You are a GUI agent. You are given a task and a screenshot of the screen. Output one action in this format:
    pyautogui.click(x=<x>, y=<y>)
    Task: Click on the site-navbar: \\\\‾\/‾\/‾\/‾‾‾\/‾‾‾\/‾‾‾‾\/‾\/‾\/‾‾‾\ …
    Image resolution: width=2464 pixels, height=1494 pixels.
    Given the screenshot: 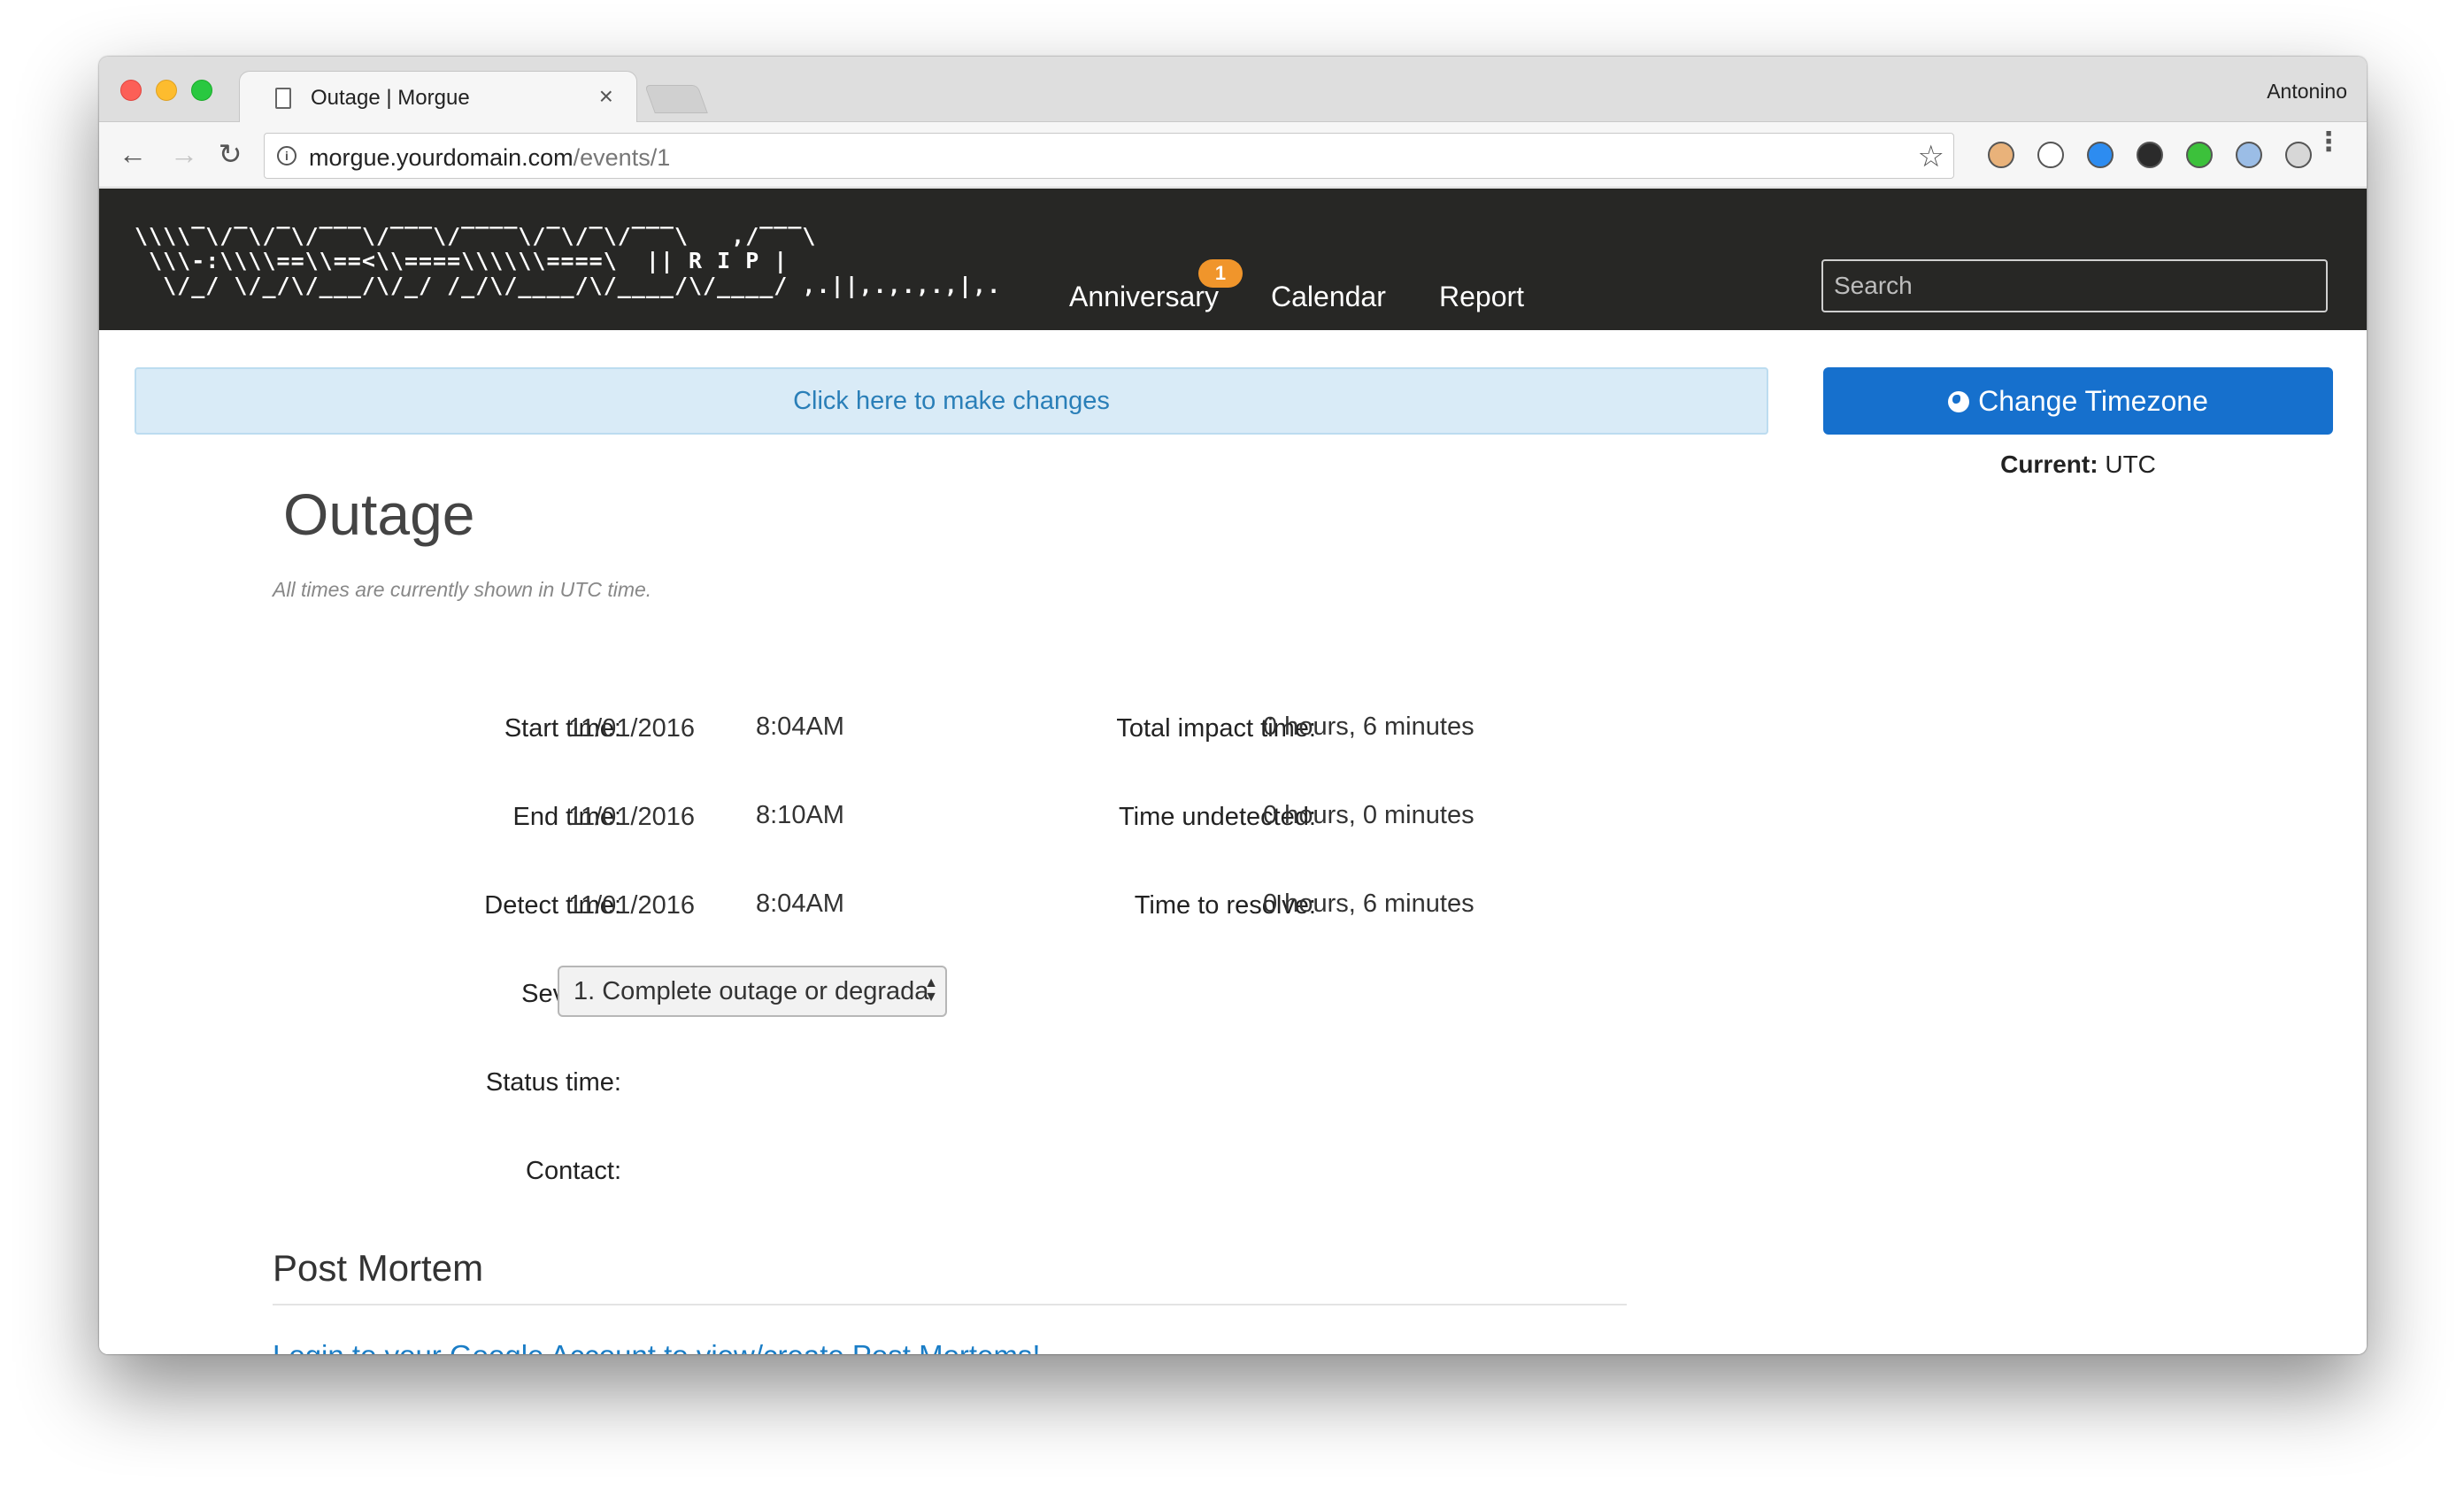 What is the action you would take?
    pyautogui.click(x=1233, y=260)
    